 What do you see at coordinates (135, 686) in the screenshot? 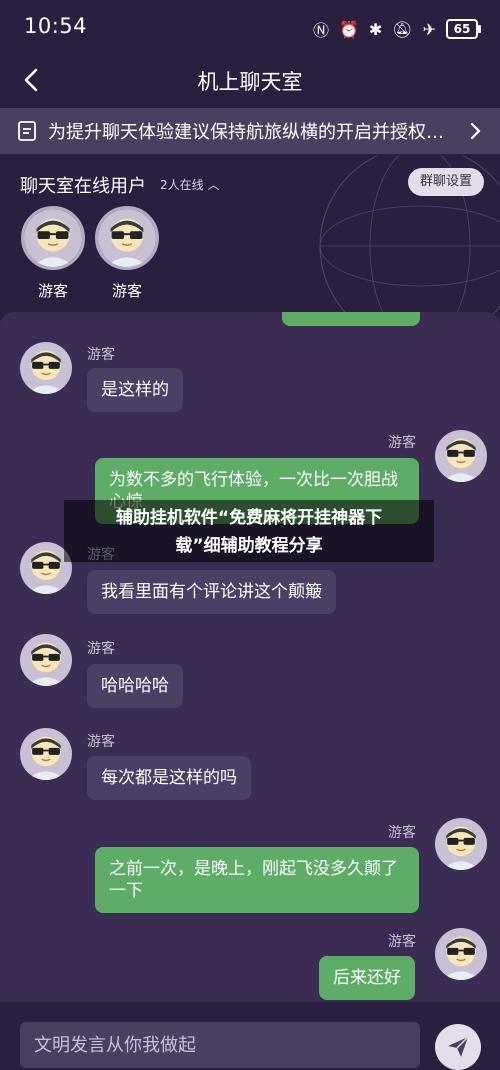
I see `message-bubble: 哈哈哈哈` at bounding box center [135, 686].